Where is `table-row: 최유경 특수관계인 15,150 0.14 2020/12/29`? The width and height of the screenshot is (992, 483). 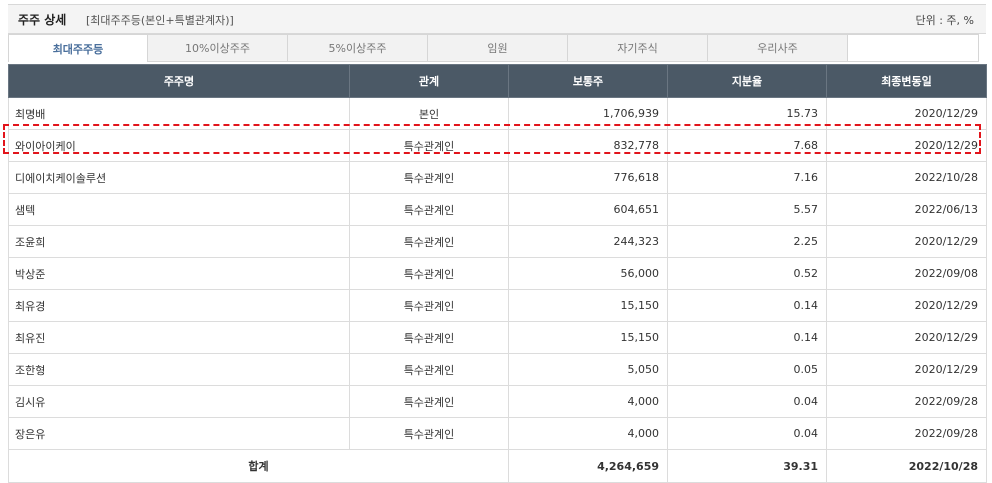 table-row: 최유경 특수관계인 15,150 0.14 2020/12/29 is located at coordinates (497, 305).